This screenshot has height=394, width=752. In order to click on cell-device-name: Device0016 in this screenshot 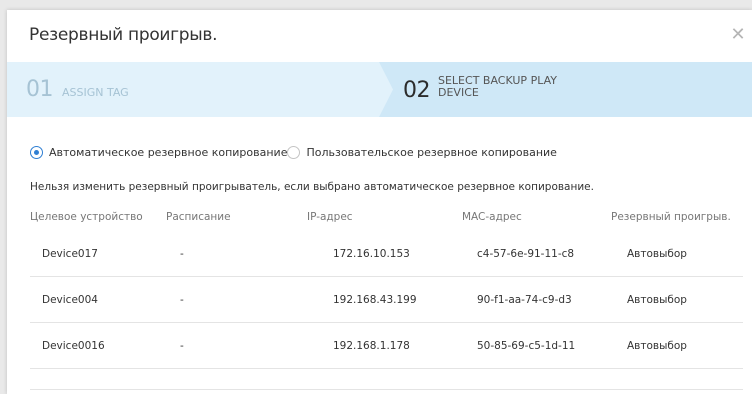, I will do `click(98, 345)`.